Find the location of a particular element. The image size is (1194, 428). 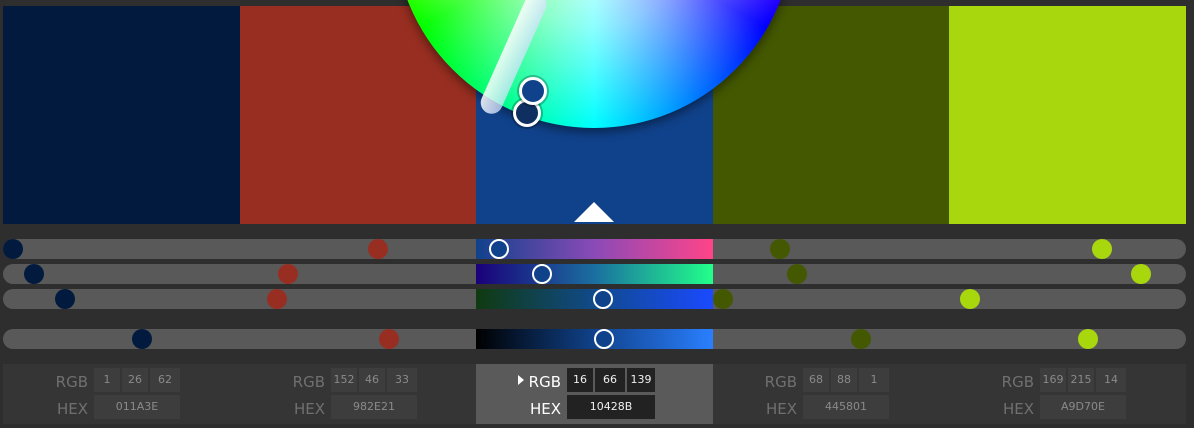

triangle-up-icon is located at coordinates (594, 212).